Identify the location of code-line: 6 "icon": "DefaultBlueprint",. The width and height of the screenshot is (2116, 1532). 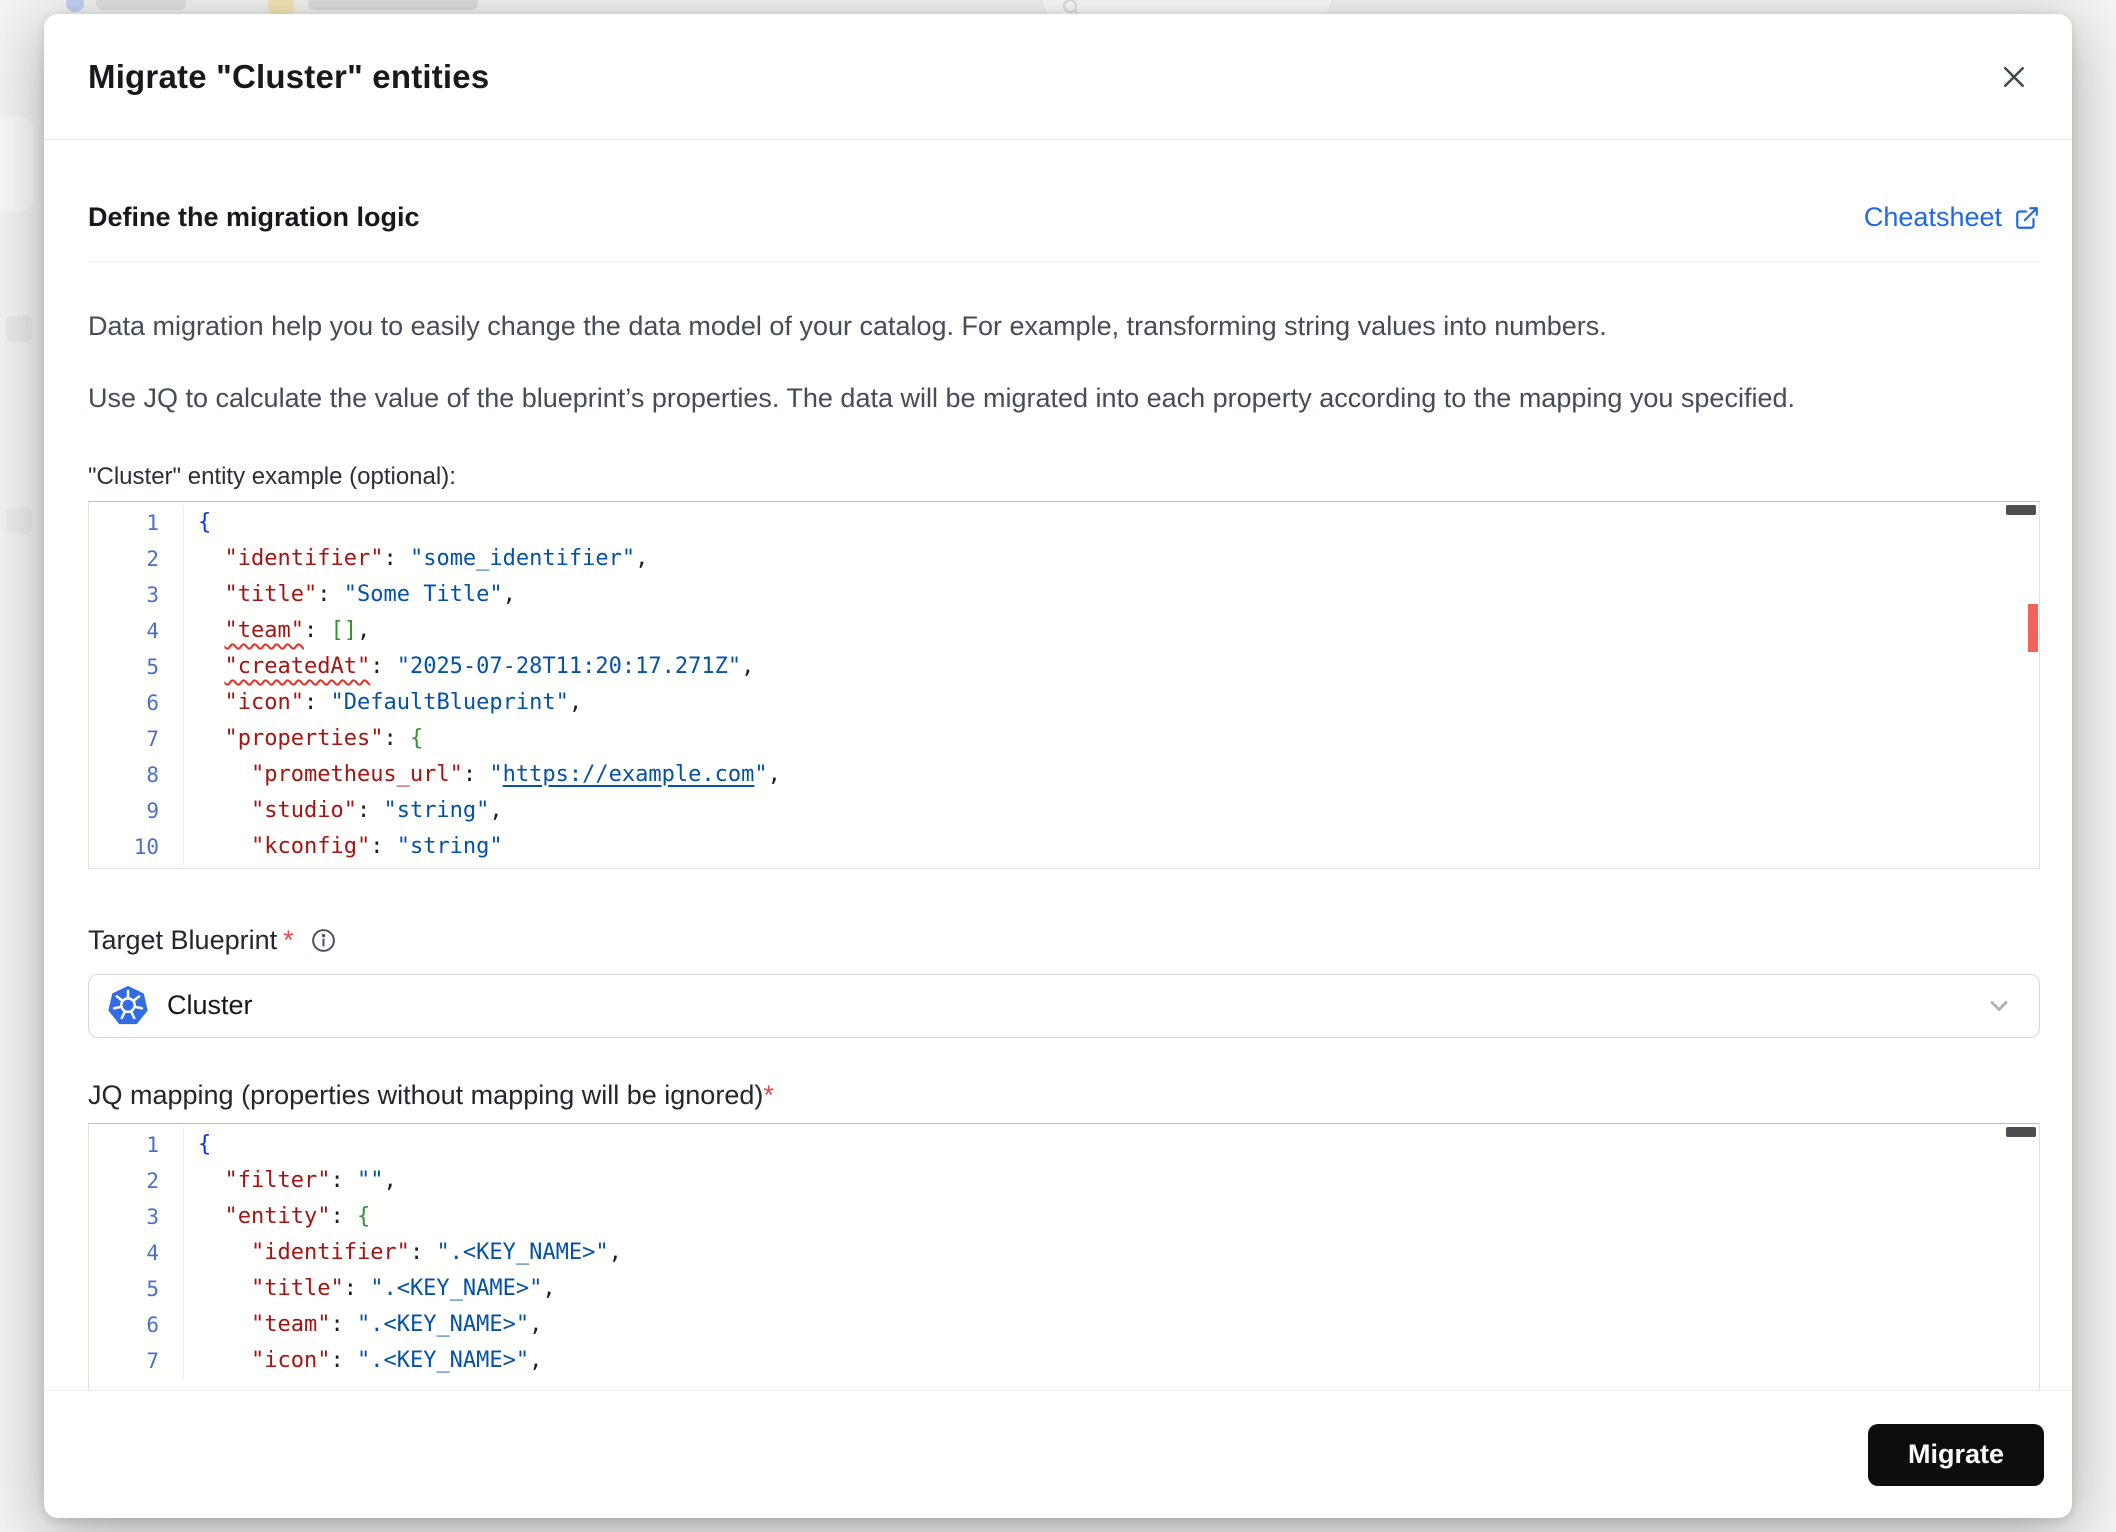
(1064, 702).